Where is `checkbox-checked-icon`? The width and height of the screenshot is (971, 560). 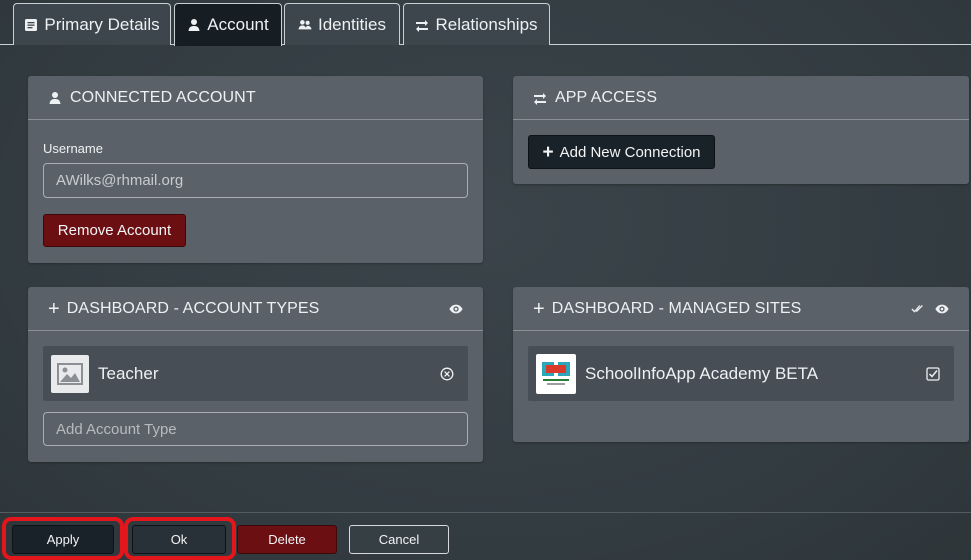
checkbox-checked-icon is located at coordinates (933, 373).